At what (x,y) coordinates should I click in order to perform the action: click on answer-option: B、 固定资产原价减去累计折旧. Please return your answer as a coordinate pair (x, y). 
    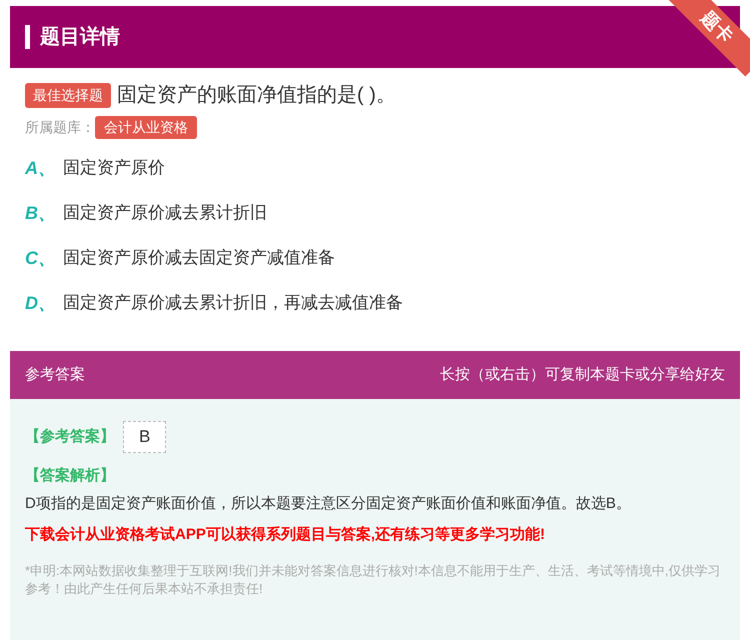
    Looking at the image, I should click on (375, 213).